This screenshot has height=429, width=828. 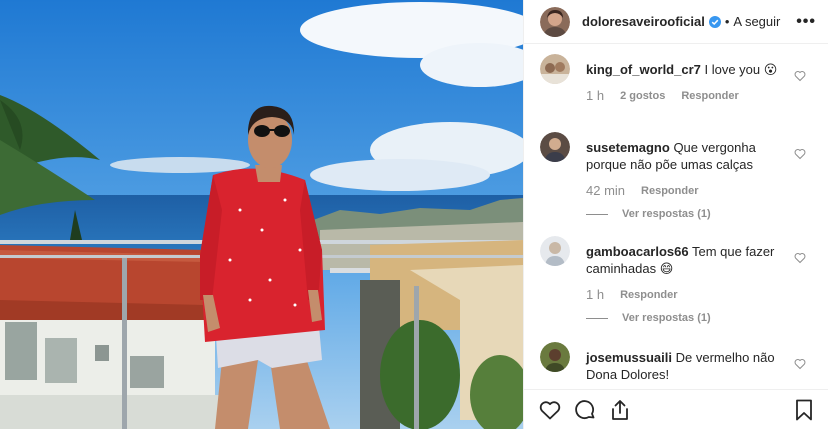 What do you see at coordinates (643, 69) in the screenshot?
I see `commenter-username: king_of_world_cr7` at bounding box center [643, 69].